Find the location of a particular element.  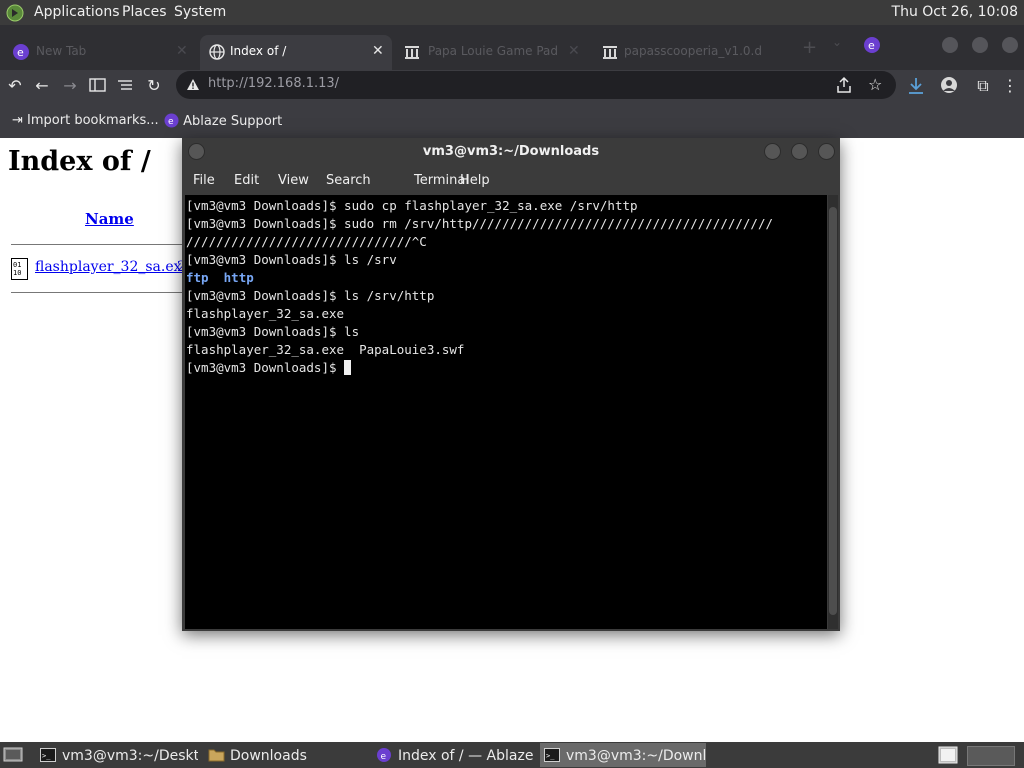

svg-text: 10 is located at coordinates (17, 273).